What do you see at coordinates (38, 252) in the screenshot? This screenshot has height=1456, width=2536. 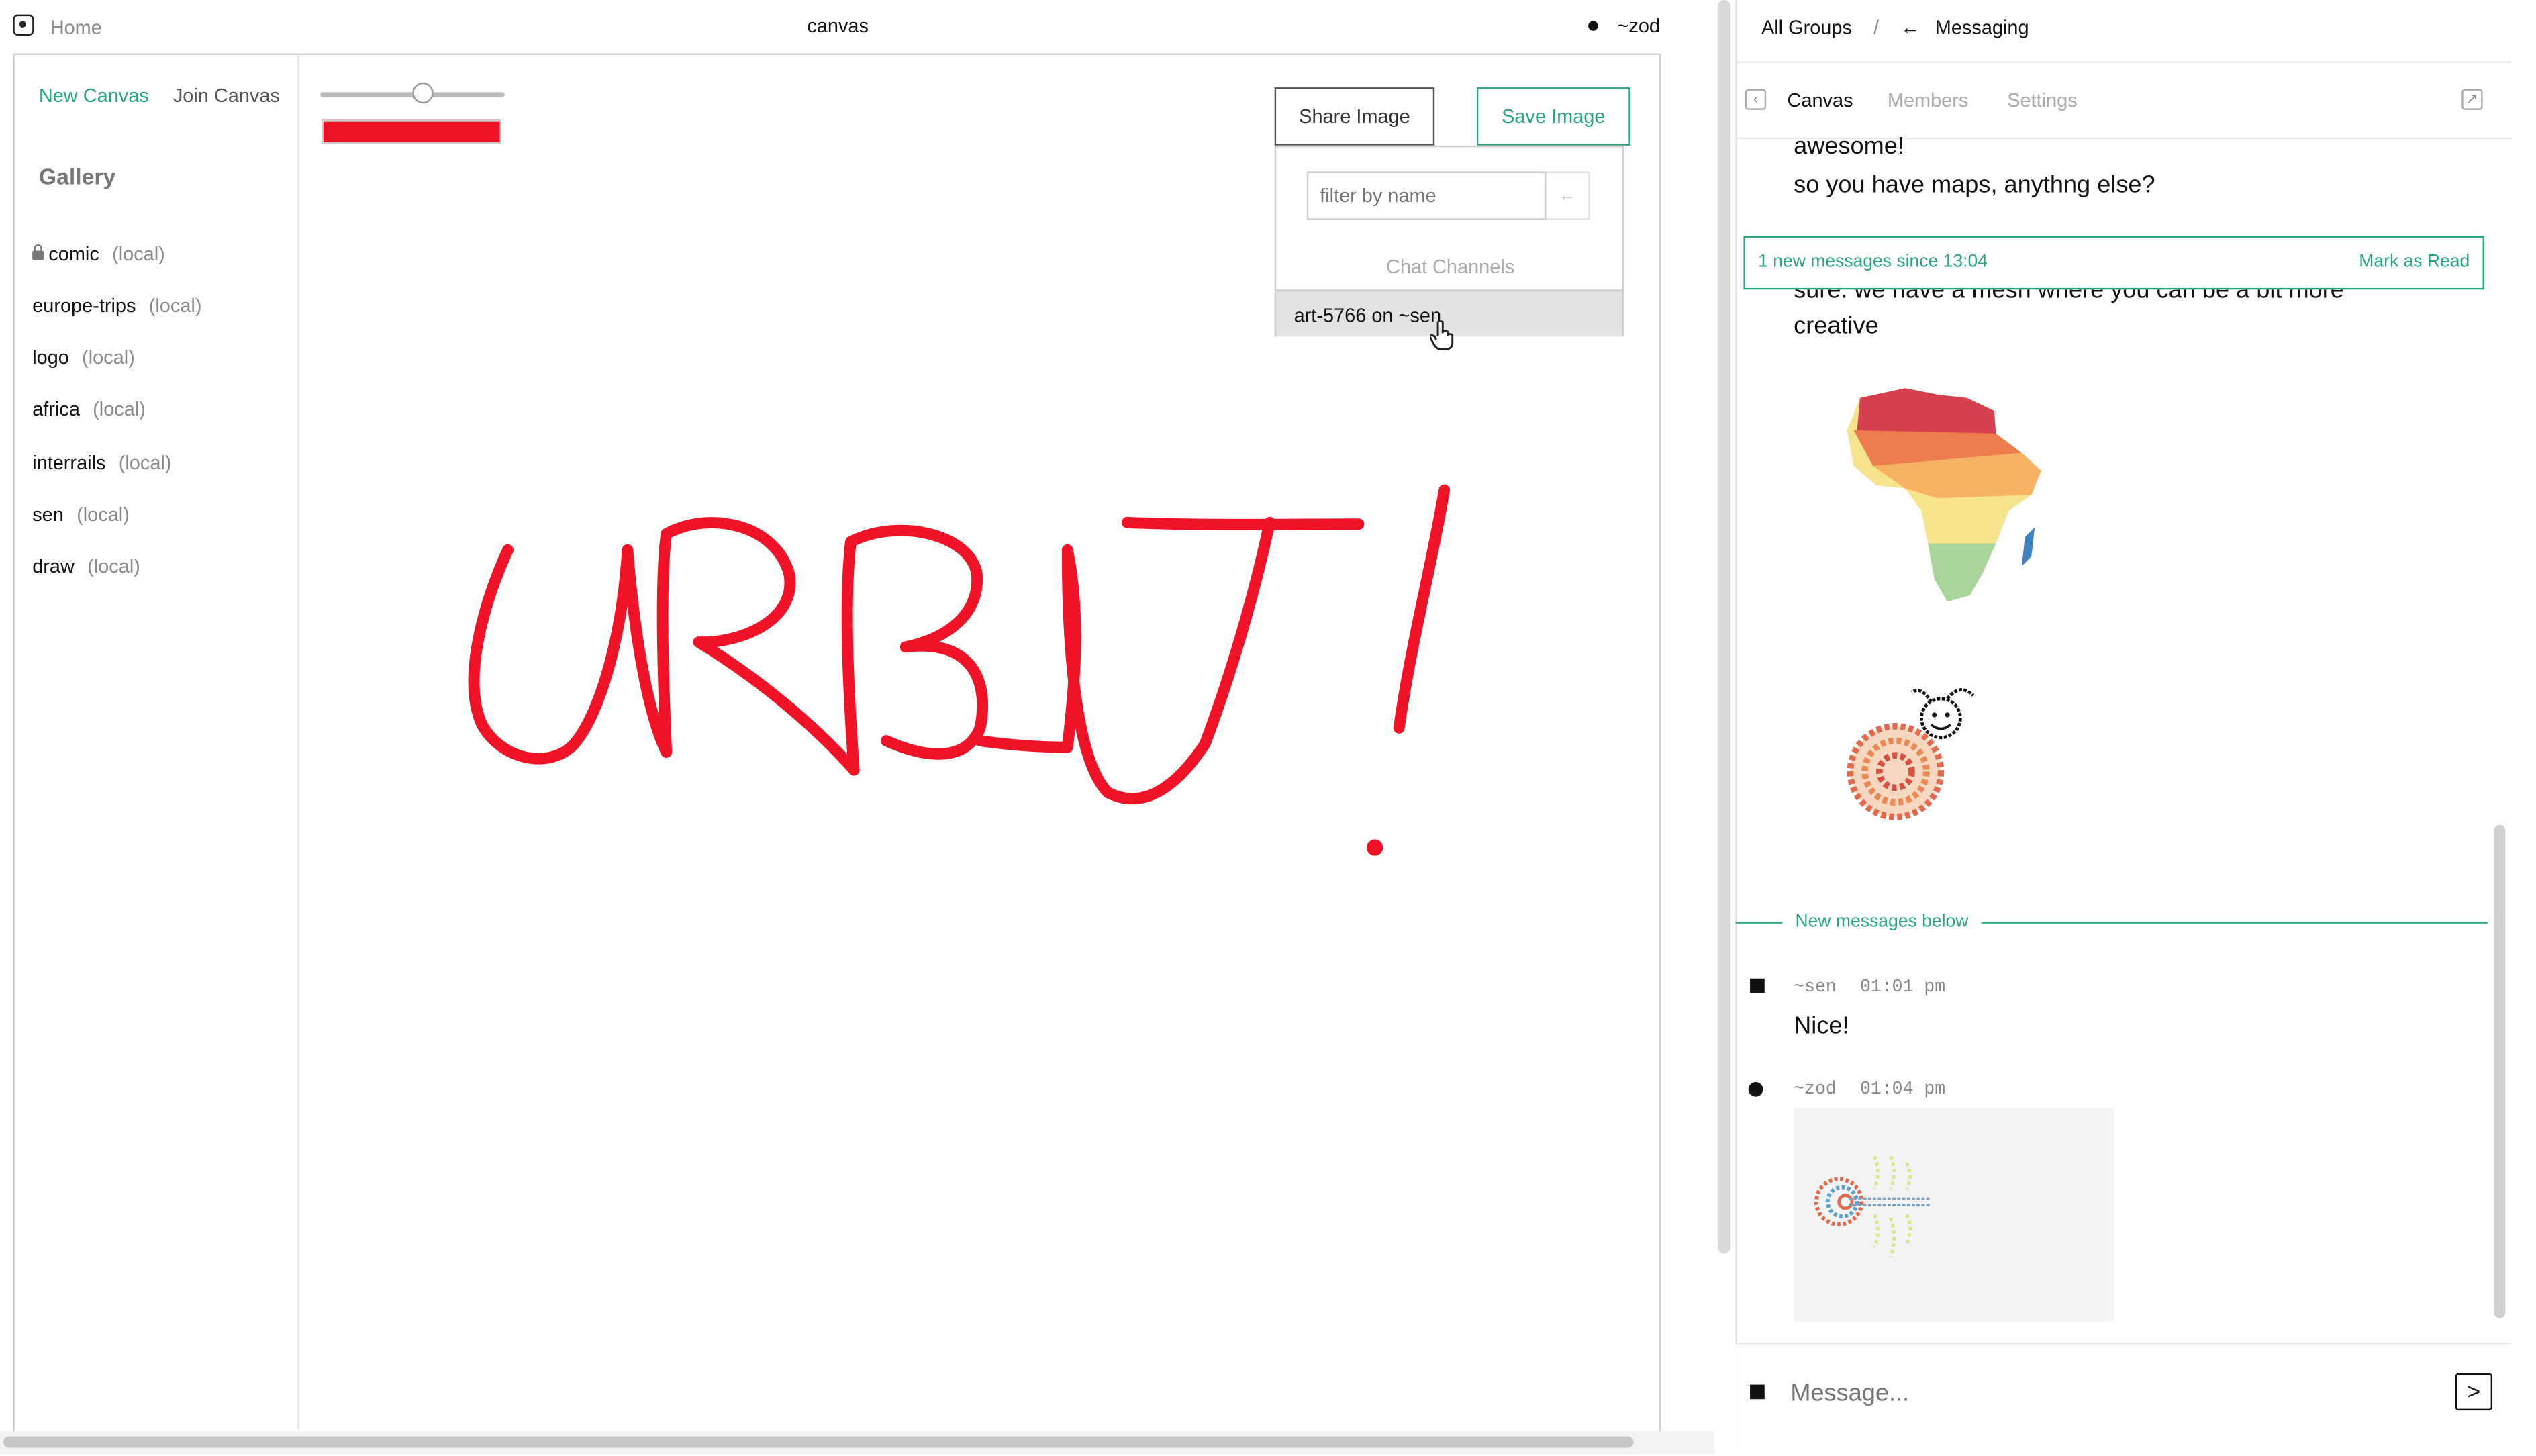 I see `lock-icon` at bounding box center [38, 252].